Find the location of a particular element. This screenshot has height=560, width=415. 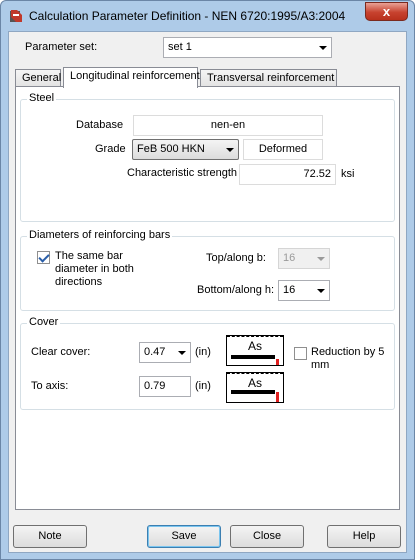

tab-general: General is located at coordinates (38, 78).